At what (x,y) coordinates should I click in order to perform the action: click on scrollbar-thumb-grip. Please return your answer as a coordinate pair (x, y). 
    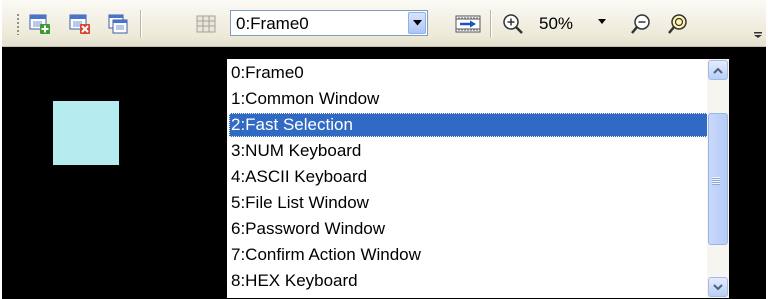
    Looking at the image, I should click on (716, 181).